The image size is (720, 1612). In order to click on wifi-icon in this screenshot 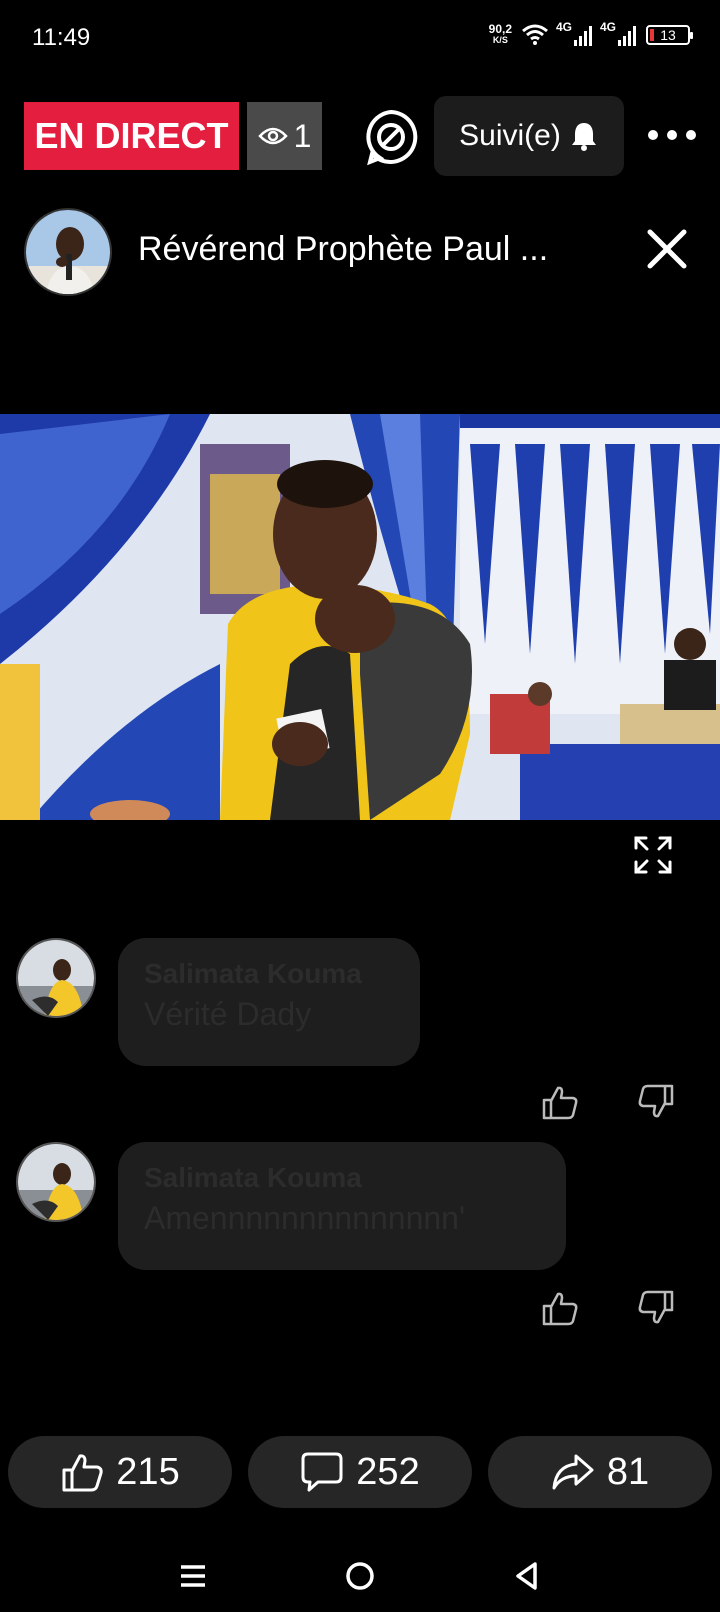, I will do `click(535, 34)`.